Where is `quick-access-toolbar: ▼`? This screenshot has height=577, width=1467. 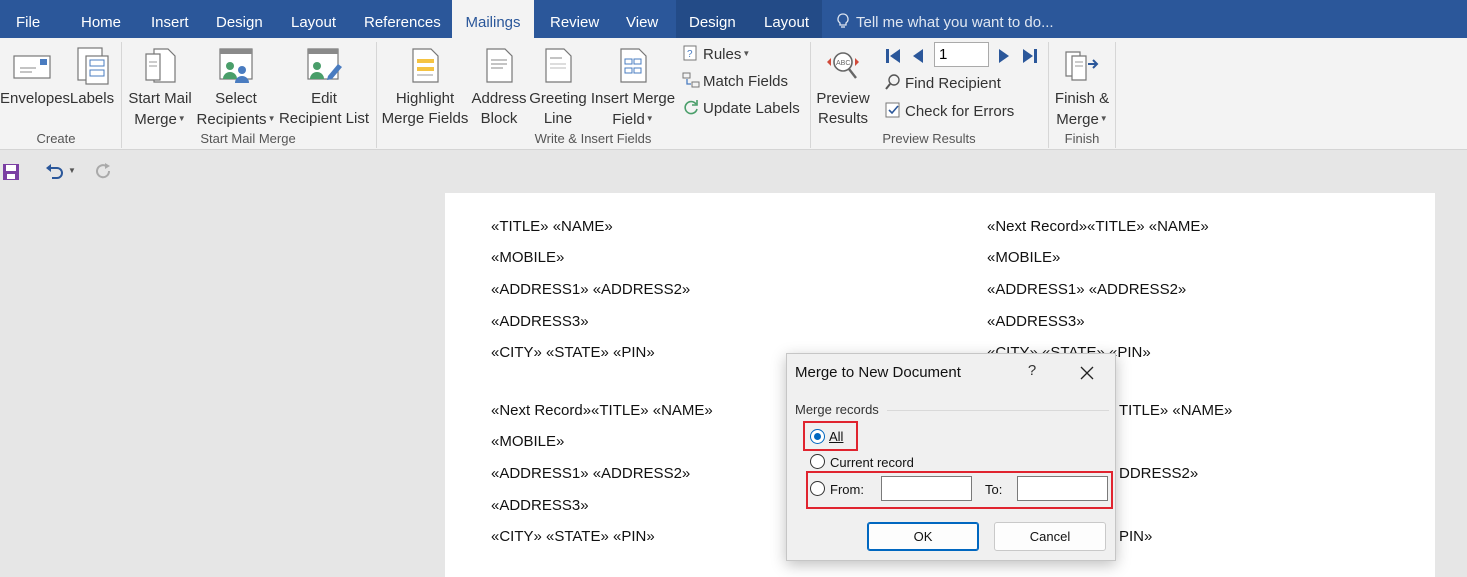 quick-access-toolbar: ▼ is located at coordinates (733, 171).